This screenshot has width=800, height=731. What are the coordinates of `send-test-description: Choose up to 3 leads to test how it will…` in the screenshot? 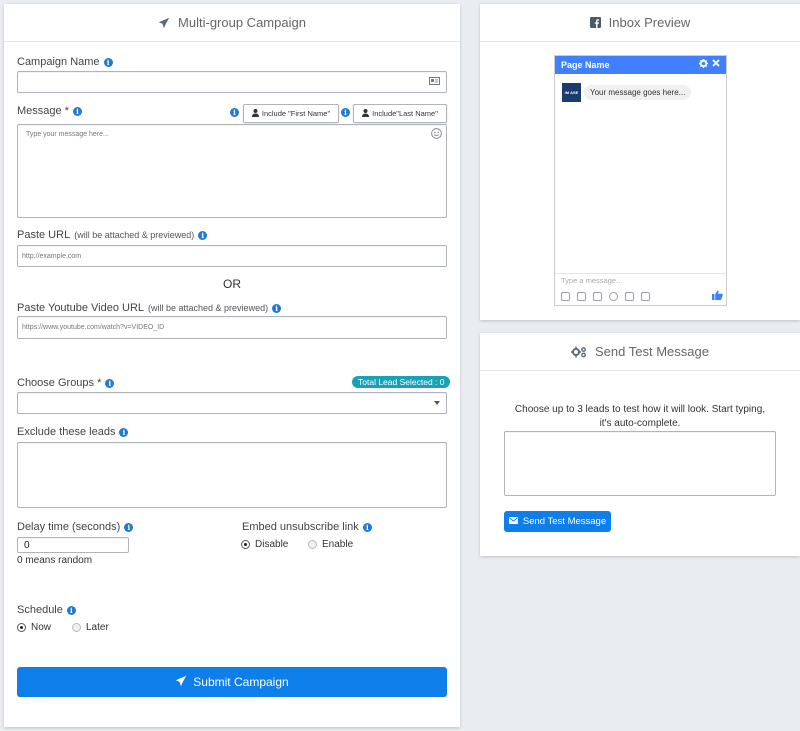 It's located at (640, 416).